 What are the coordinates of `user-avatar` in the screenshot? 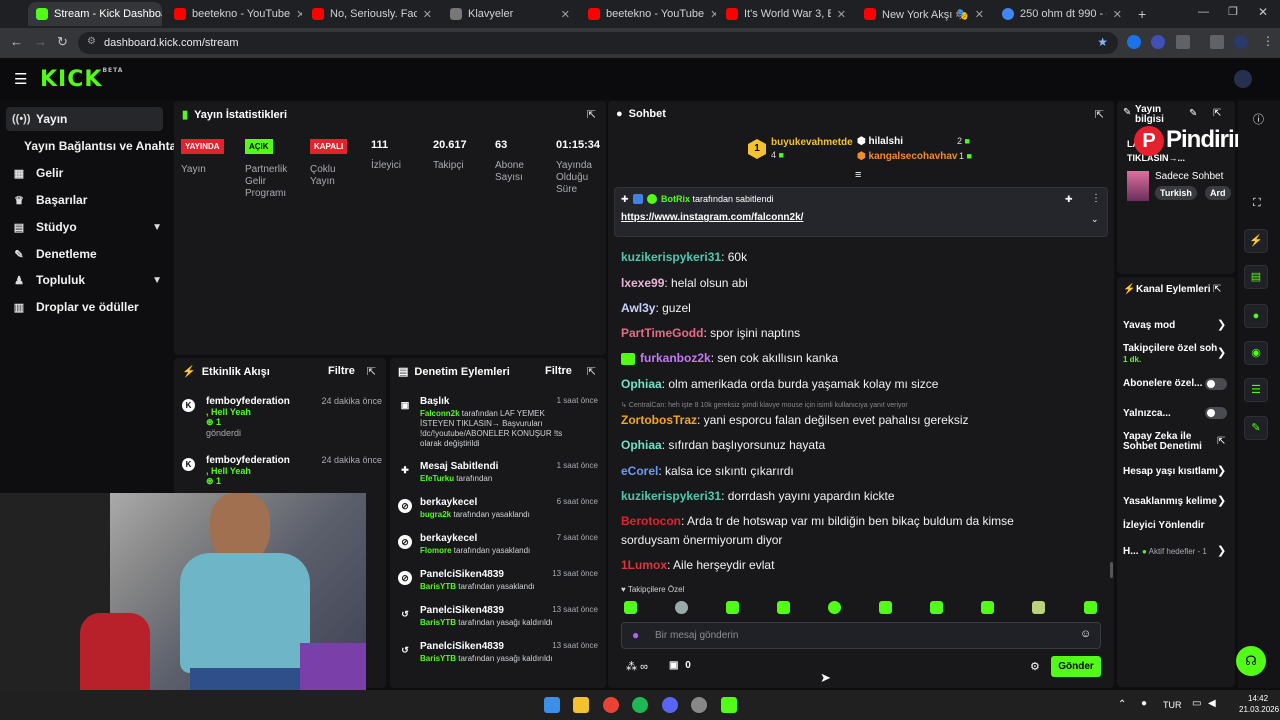 It's located at (1243, 79).